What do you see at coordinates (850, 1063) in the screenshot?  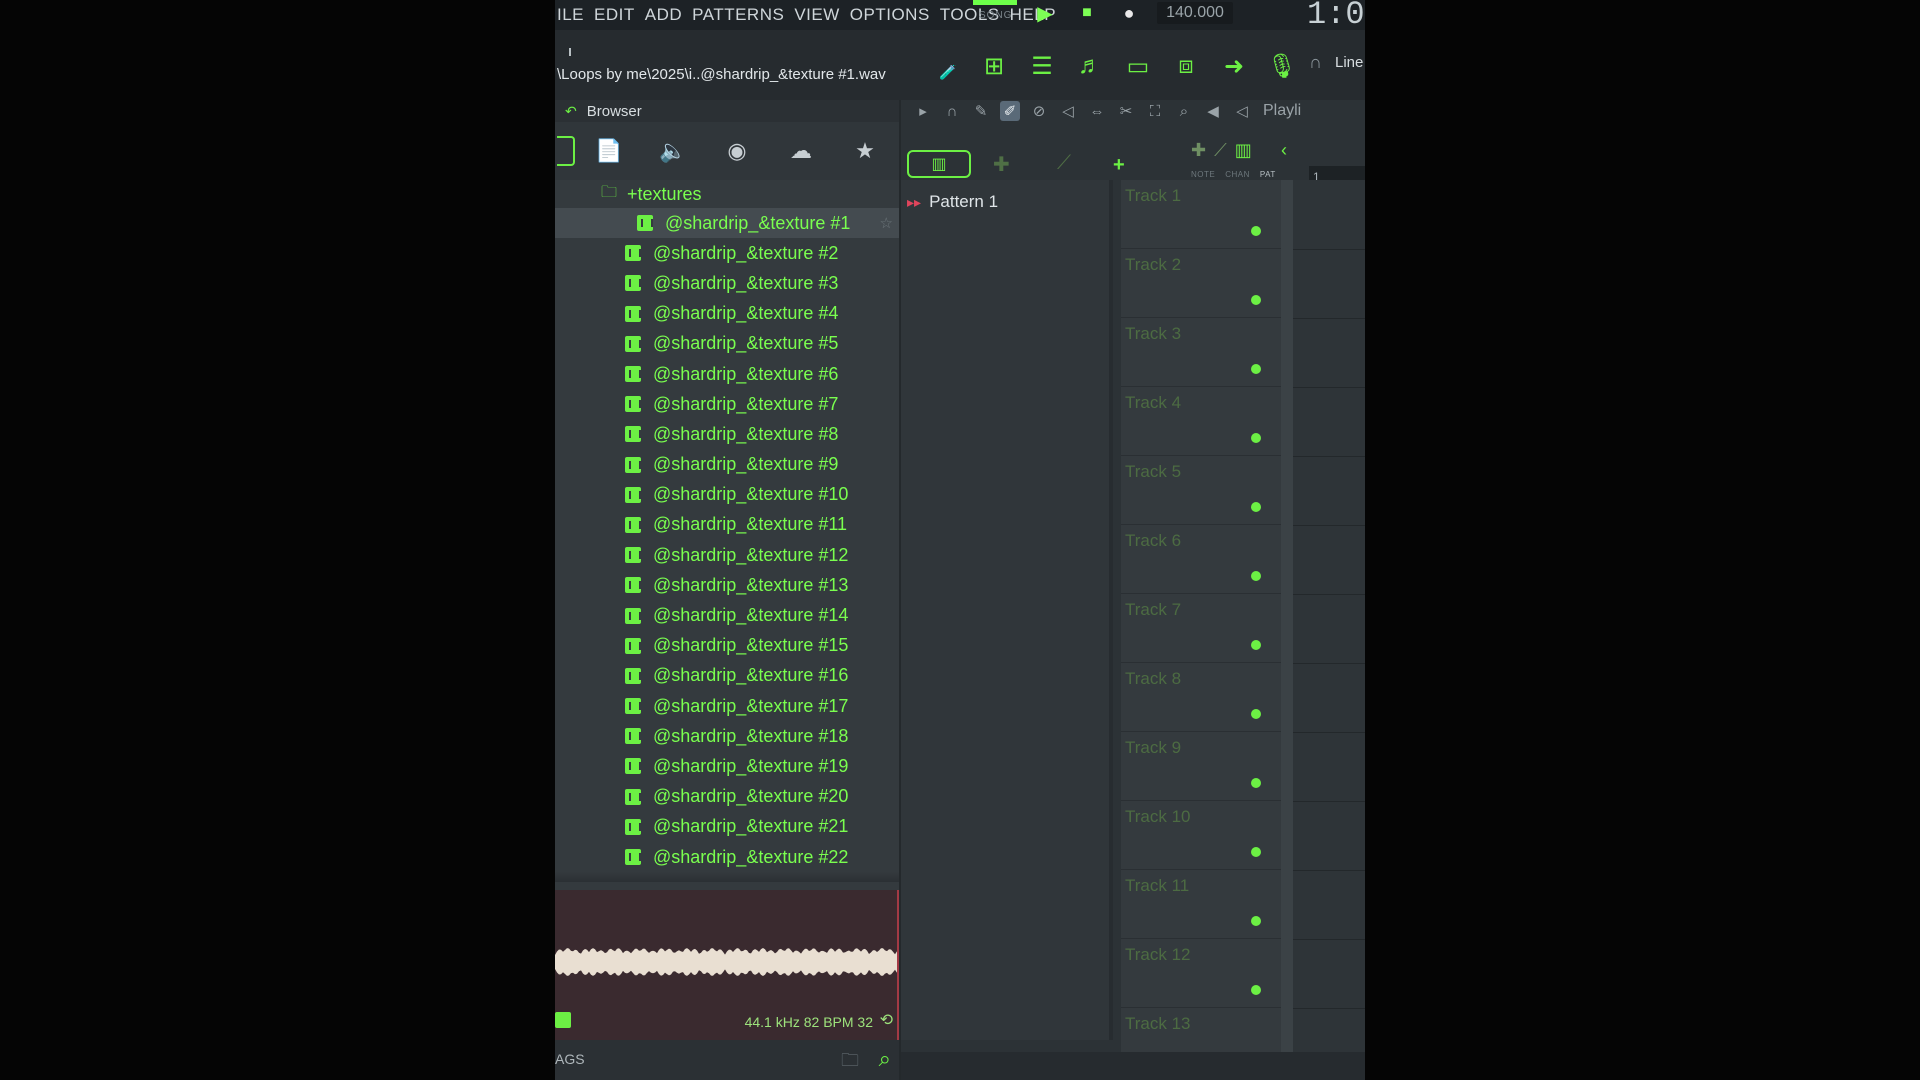 I see `folder-icon: 🗀` at bounding box center [850, 1063].